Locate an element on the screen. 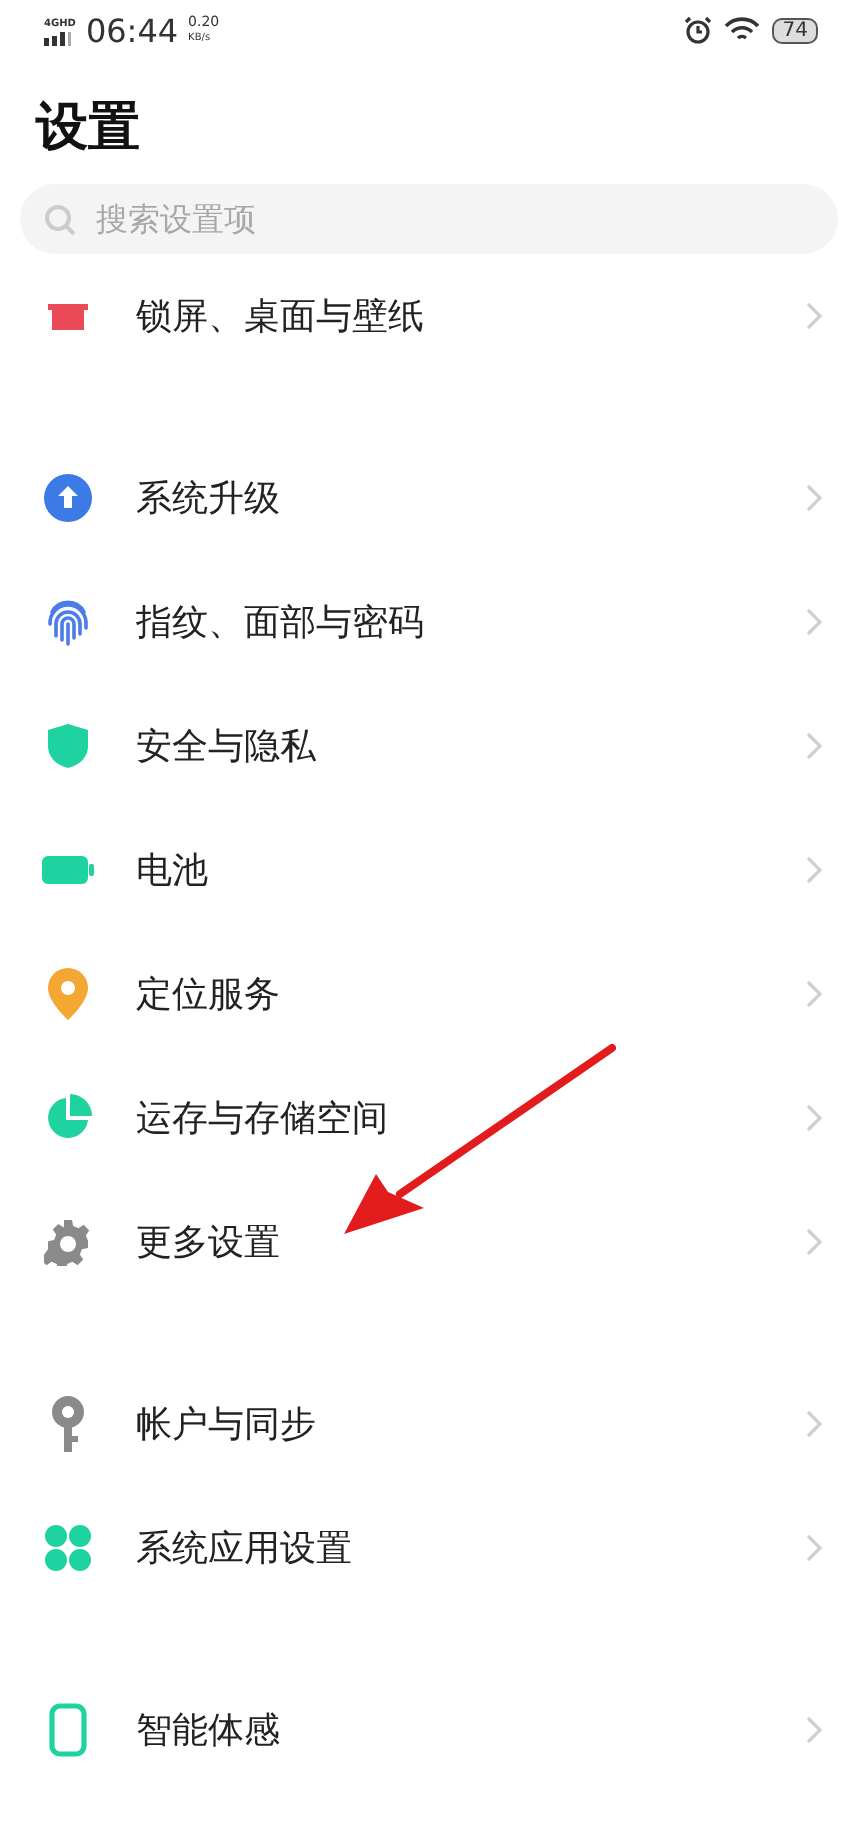  settings-item: 锁屏、桌面与壁纸 is located at coordinates (429, 323).